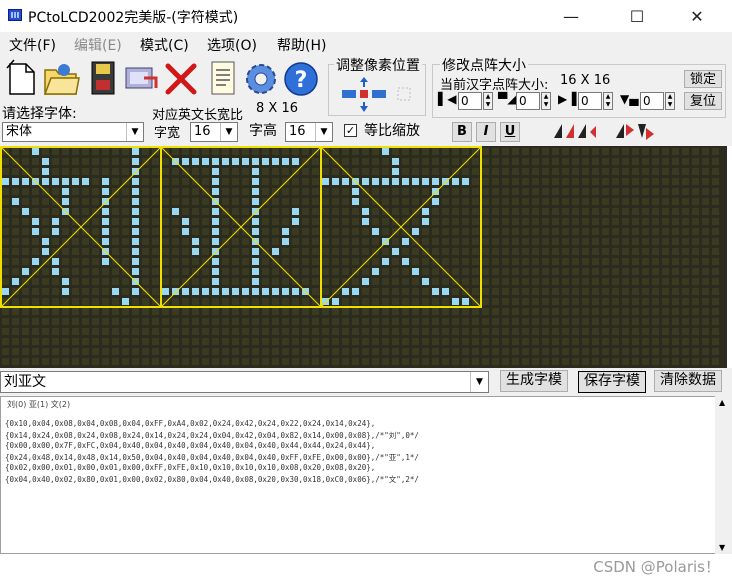 Image resolution: width=732 pixels, height=585 pixels. I want to click on menu-edit: 编辑(E), so click(98, 45).